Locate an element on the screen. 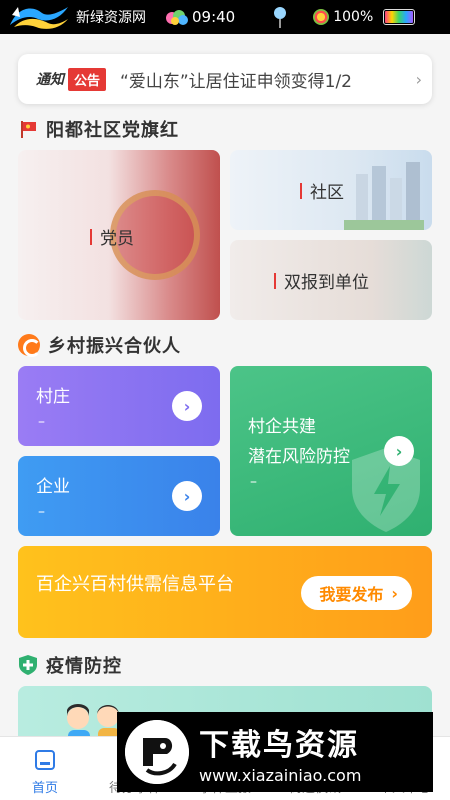 The width and height of the screenshot is (450, 800). watermark: 下载鸟资源 www.xiazainiao.com is located at coordinates (275, 752).